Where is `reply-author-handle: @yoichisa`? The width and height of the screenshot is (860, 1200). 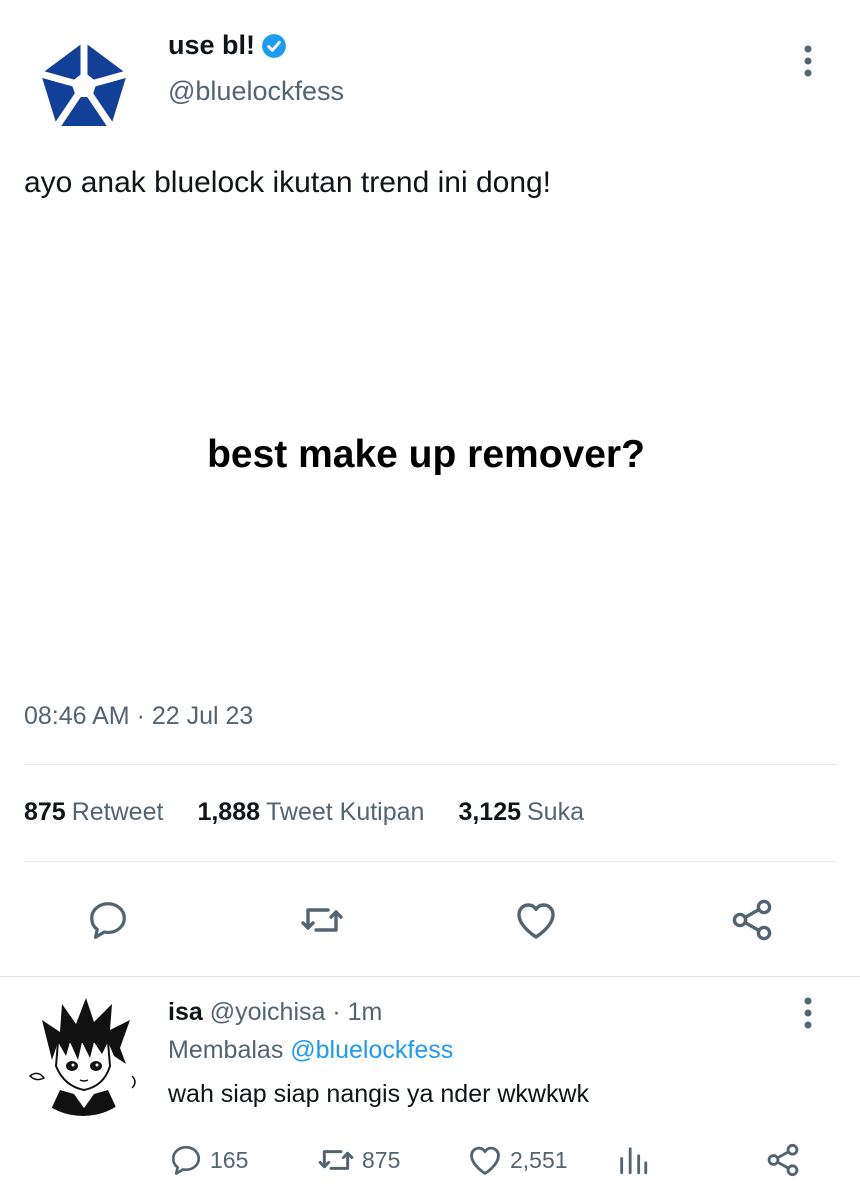 reply-author-handle: @yoichisa is located at coordinates (268, 1012).